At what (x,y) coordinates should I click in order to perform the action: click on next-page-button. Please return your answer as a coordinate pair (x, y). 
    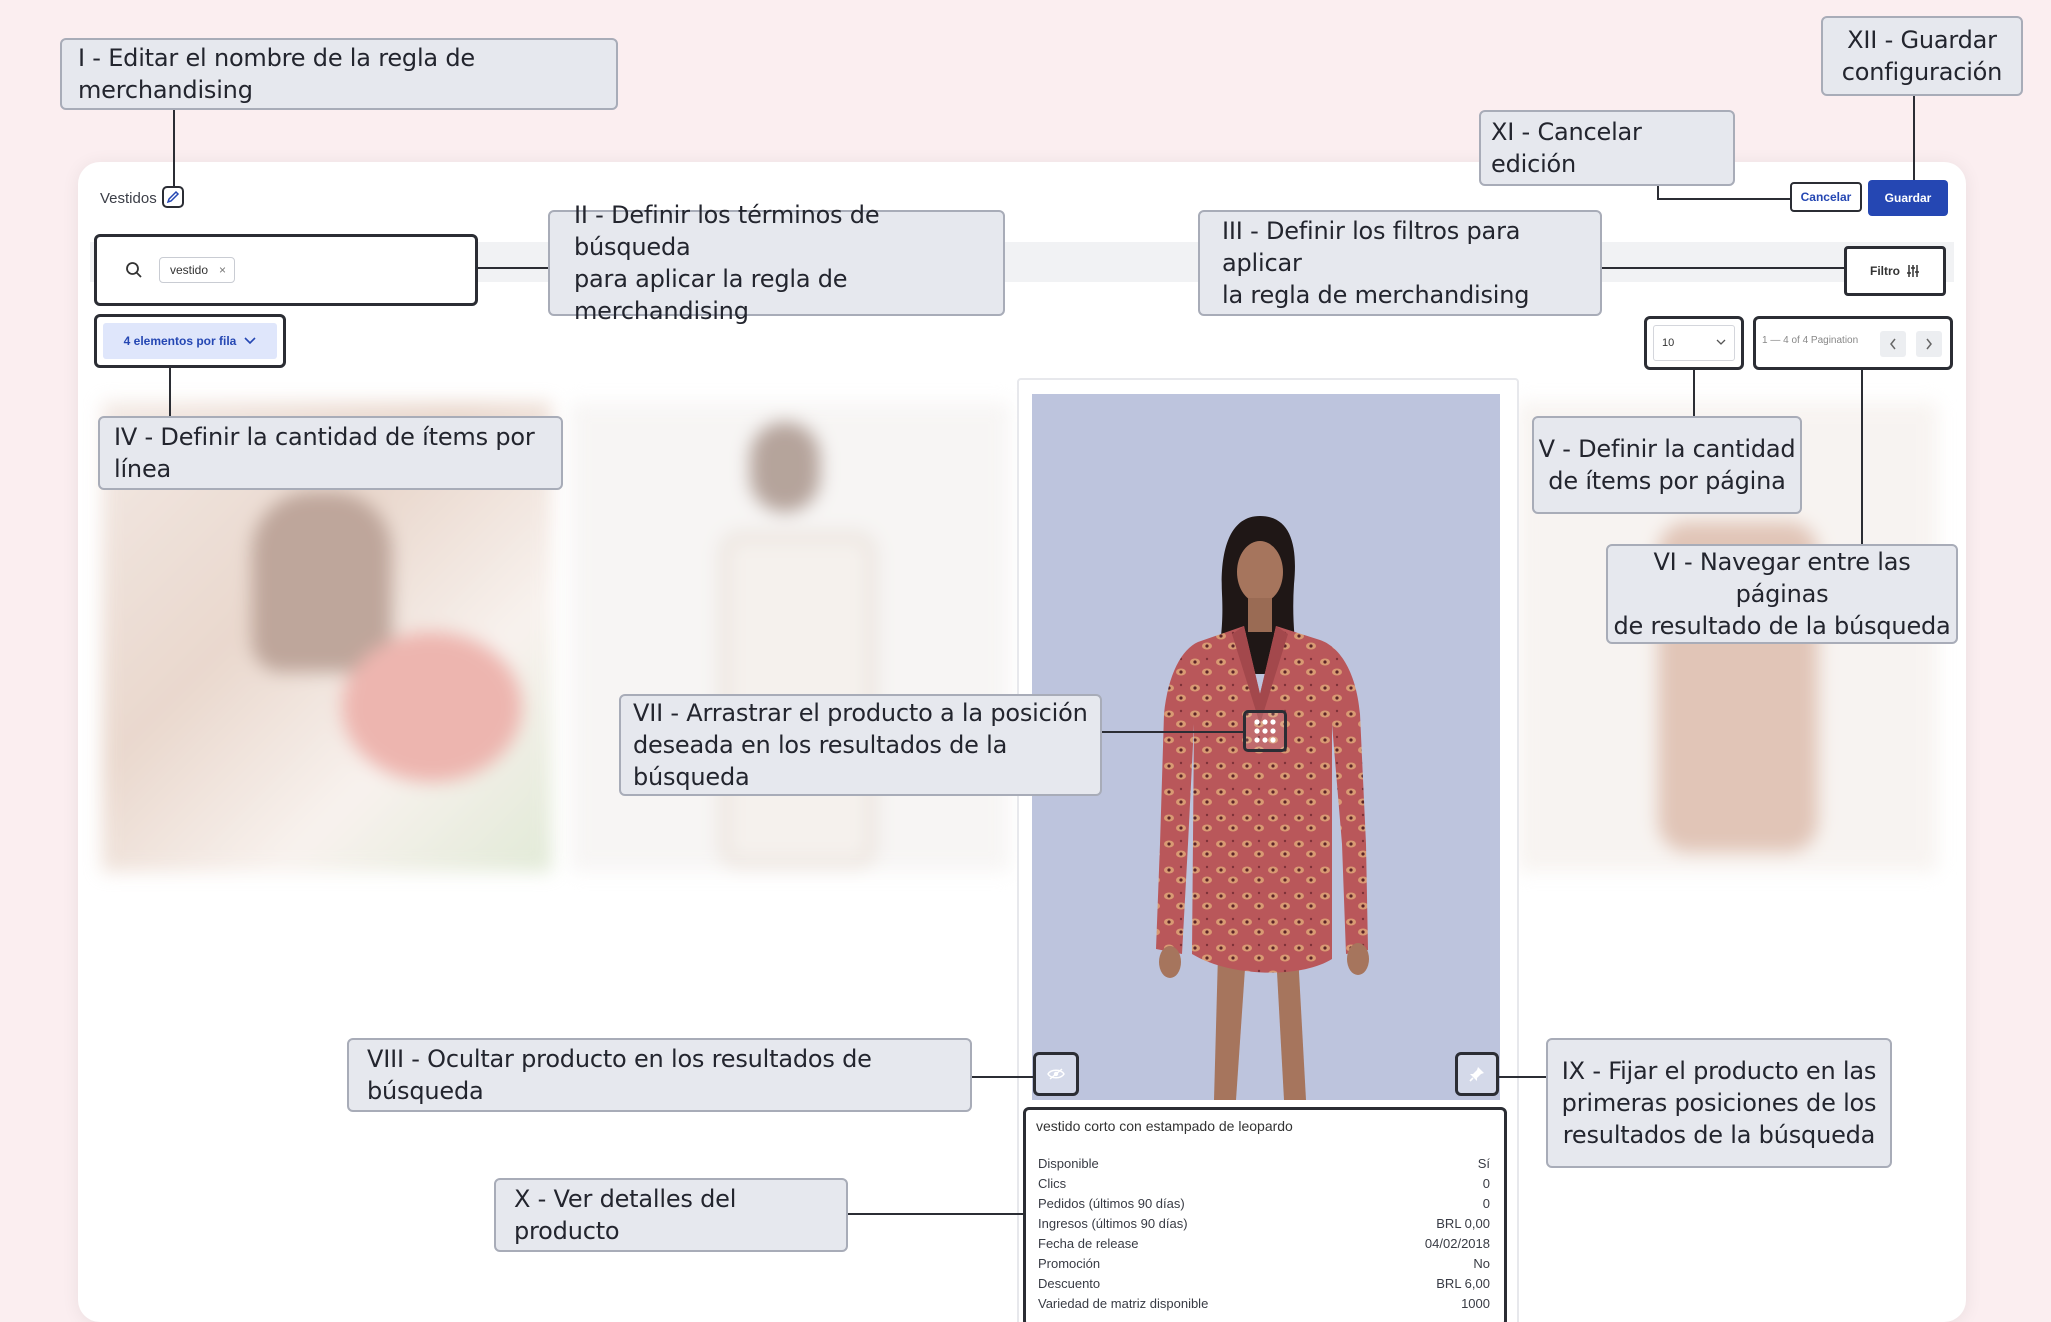
    Looking at the image, I should click on (1929, 344).